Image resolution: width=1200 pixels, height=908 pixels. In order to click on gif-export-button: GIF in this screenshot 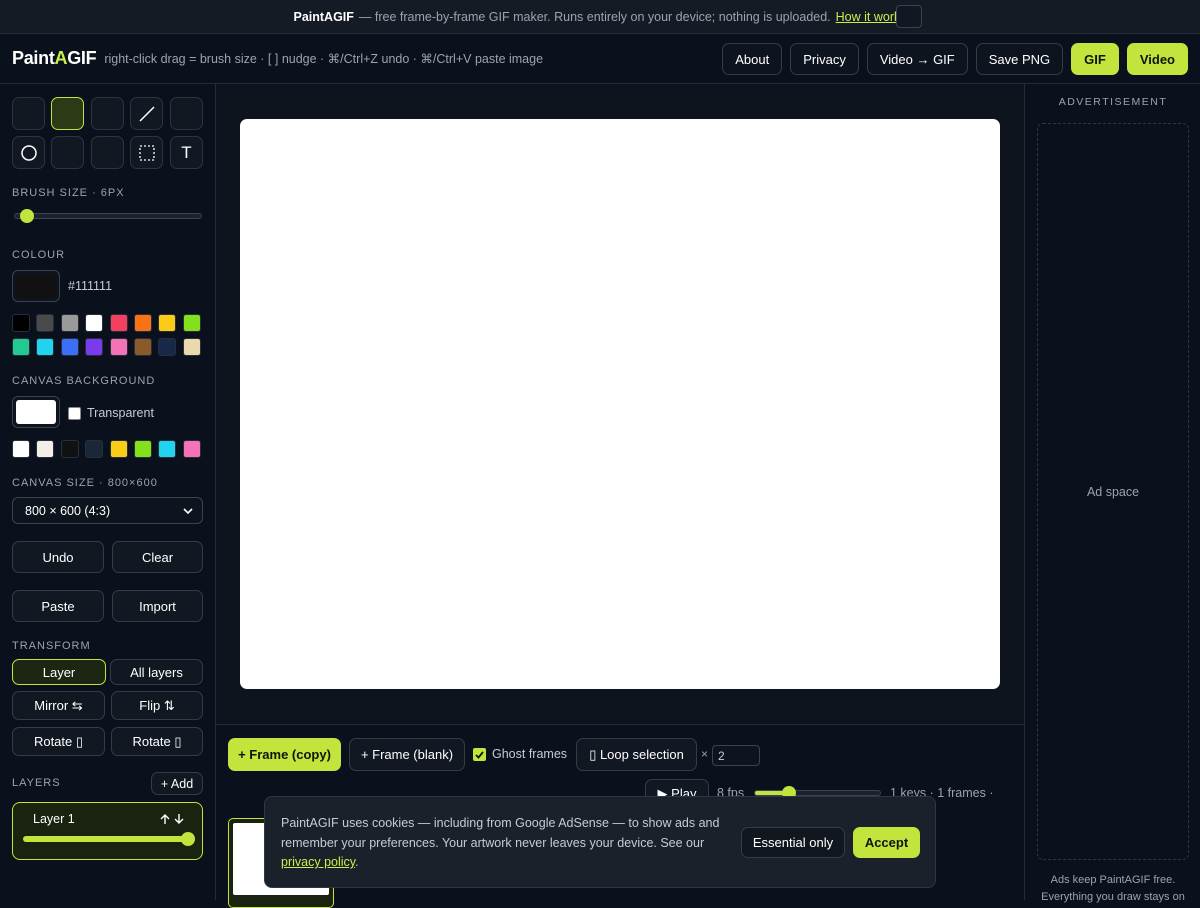, I will do `click(1095, 59)`.